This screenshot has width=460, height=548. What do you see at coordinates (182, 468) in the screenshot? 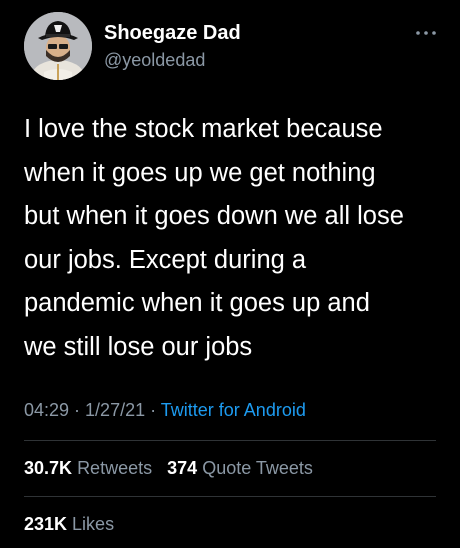
I see `quote-tweets-count: 374` at bounding box center [182, 468].